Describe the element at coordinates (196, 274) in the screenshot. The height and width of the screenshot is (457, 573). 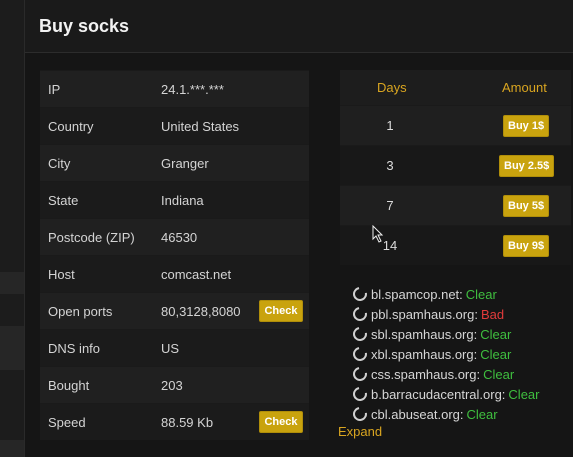
I see `info-value: comcast.net` at that location.